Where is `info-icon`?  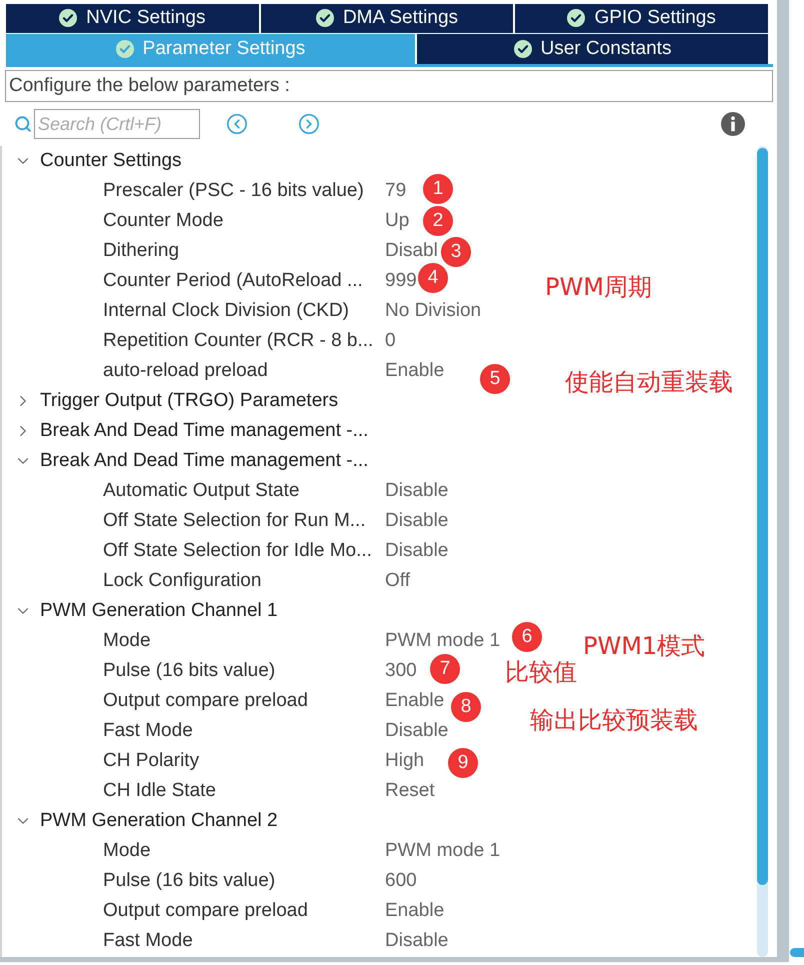 info-icon is located at coordinates (733, 124).